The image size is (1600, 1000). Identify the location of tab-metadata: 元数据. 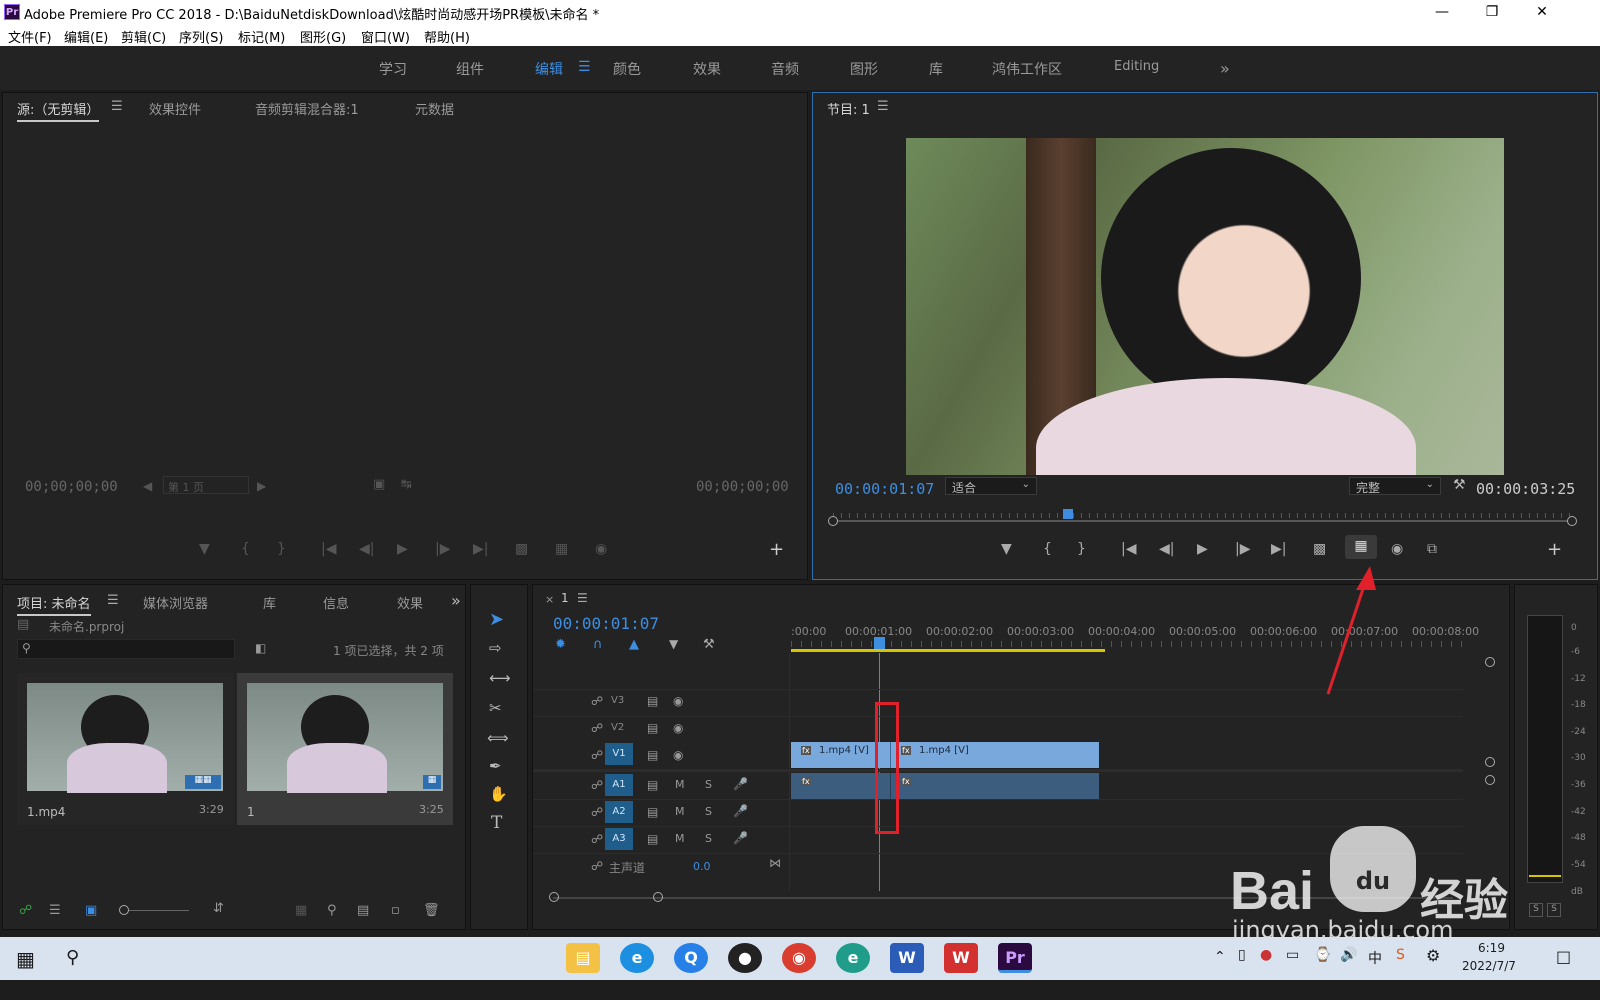
(434, 108).